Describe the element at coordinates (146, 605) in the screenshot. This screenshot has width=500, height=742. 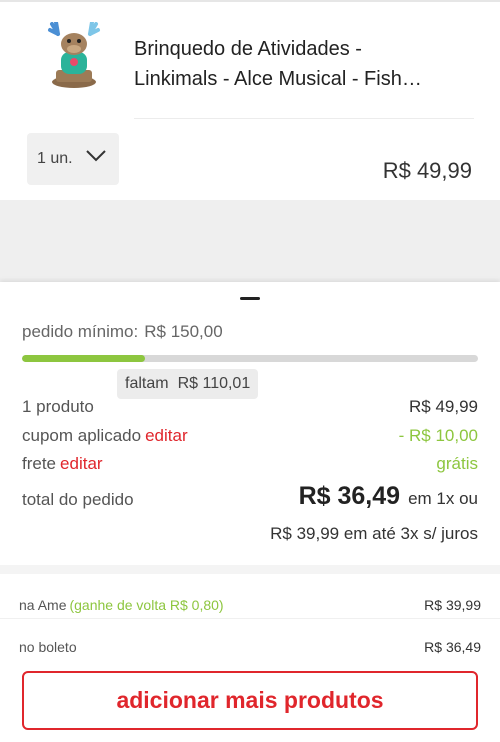
I see `payment-ame-cashback: (ganhe de volta R$ 0,80)` at that location.